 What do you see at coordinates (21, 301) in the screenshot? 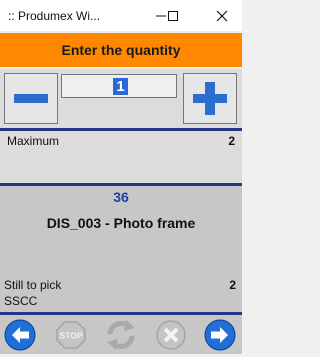
I see `sscc-label: SSCC` at bounding box center [21, 301].